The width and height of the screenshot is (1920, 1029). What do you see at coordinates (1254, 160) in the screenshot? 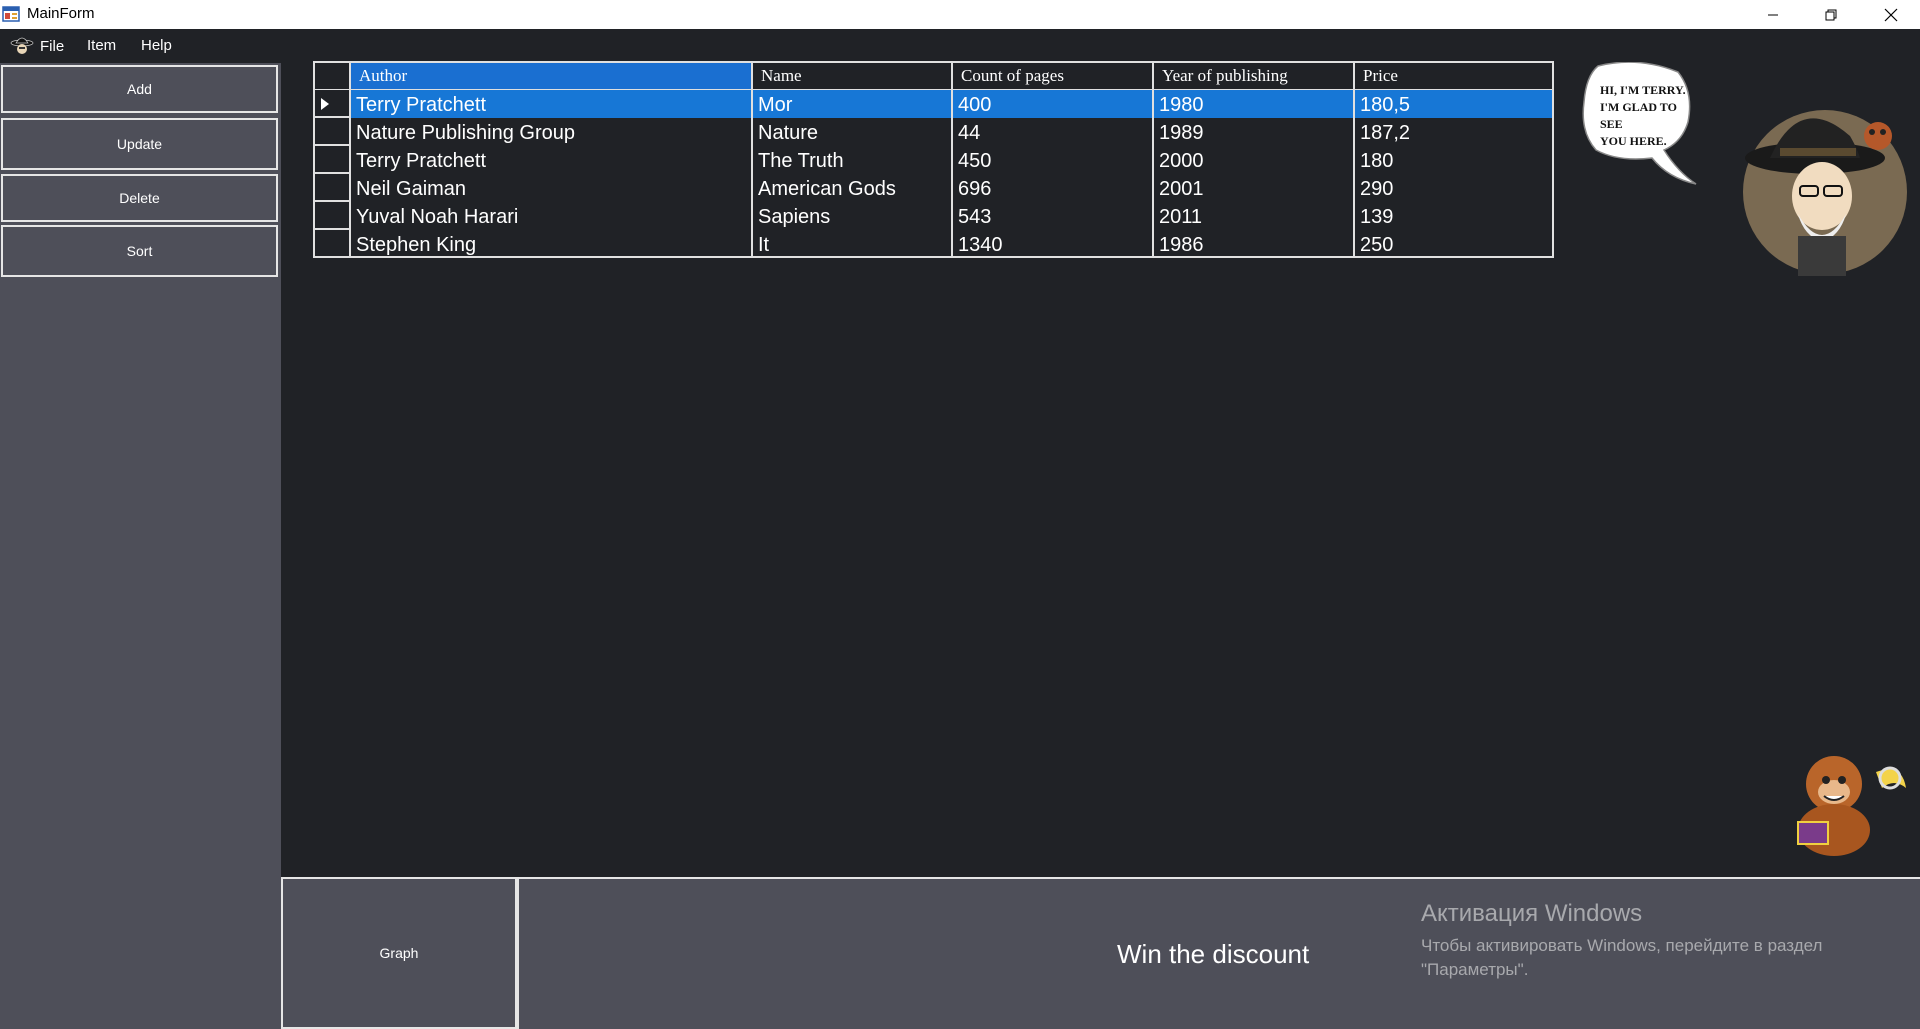
I see `cell-year: 2000` at bounding box center [1254, 160].